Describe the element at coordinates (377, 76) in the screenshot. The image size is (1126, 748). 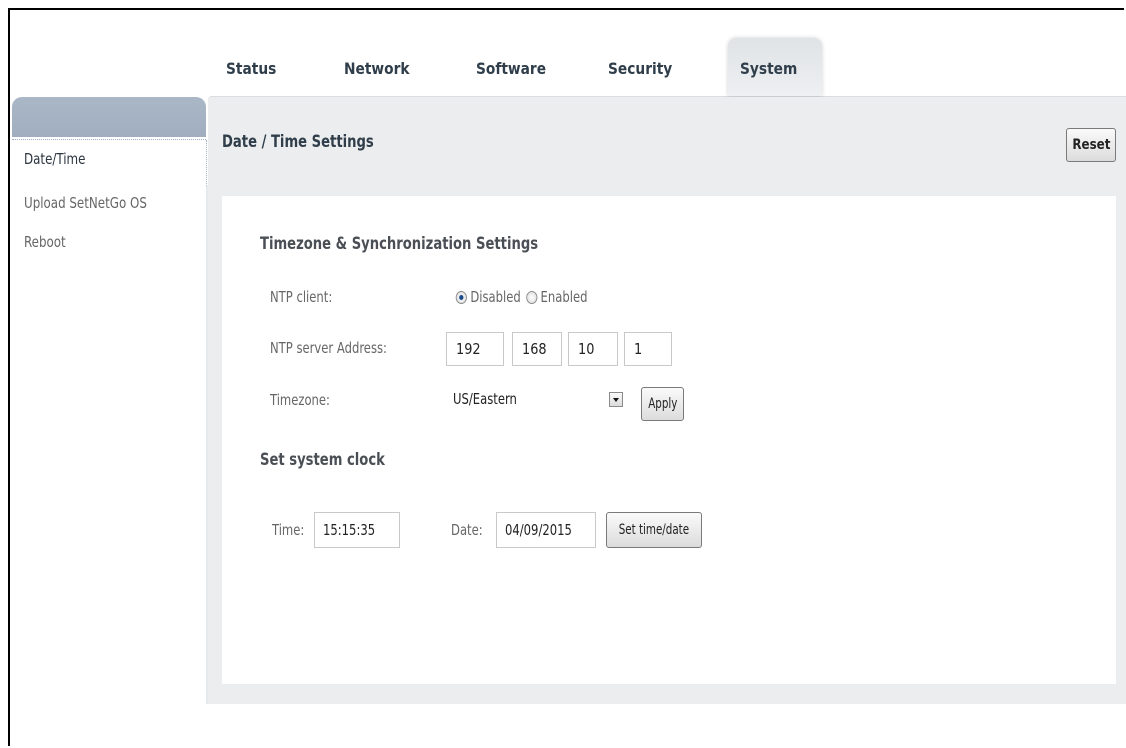
I see `tab-network: Network` at that location.